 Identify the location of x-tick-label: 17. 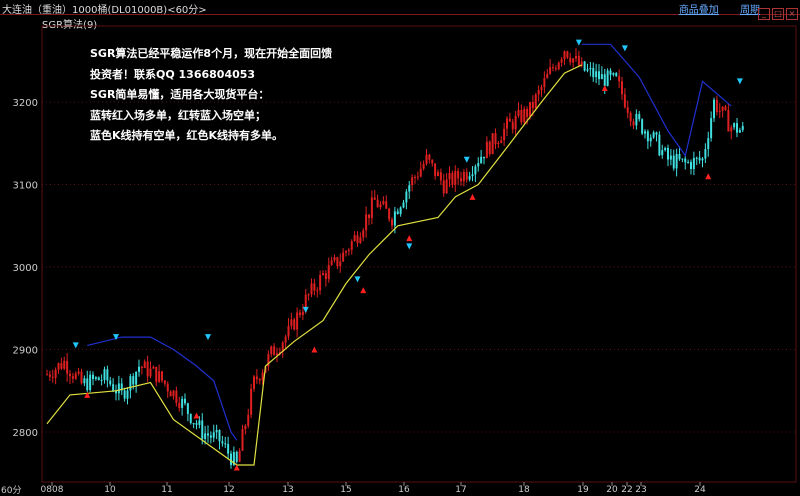
(460, 489).